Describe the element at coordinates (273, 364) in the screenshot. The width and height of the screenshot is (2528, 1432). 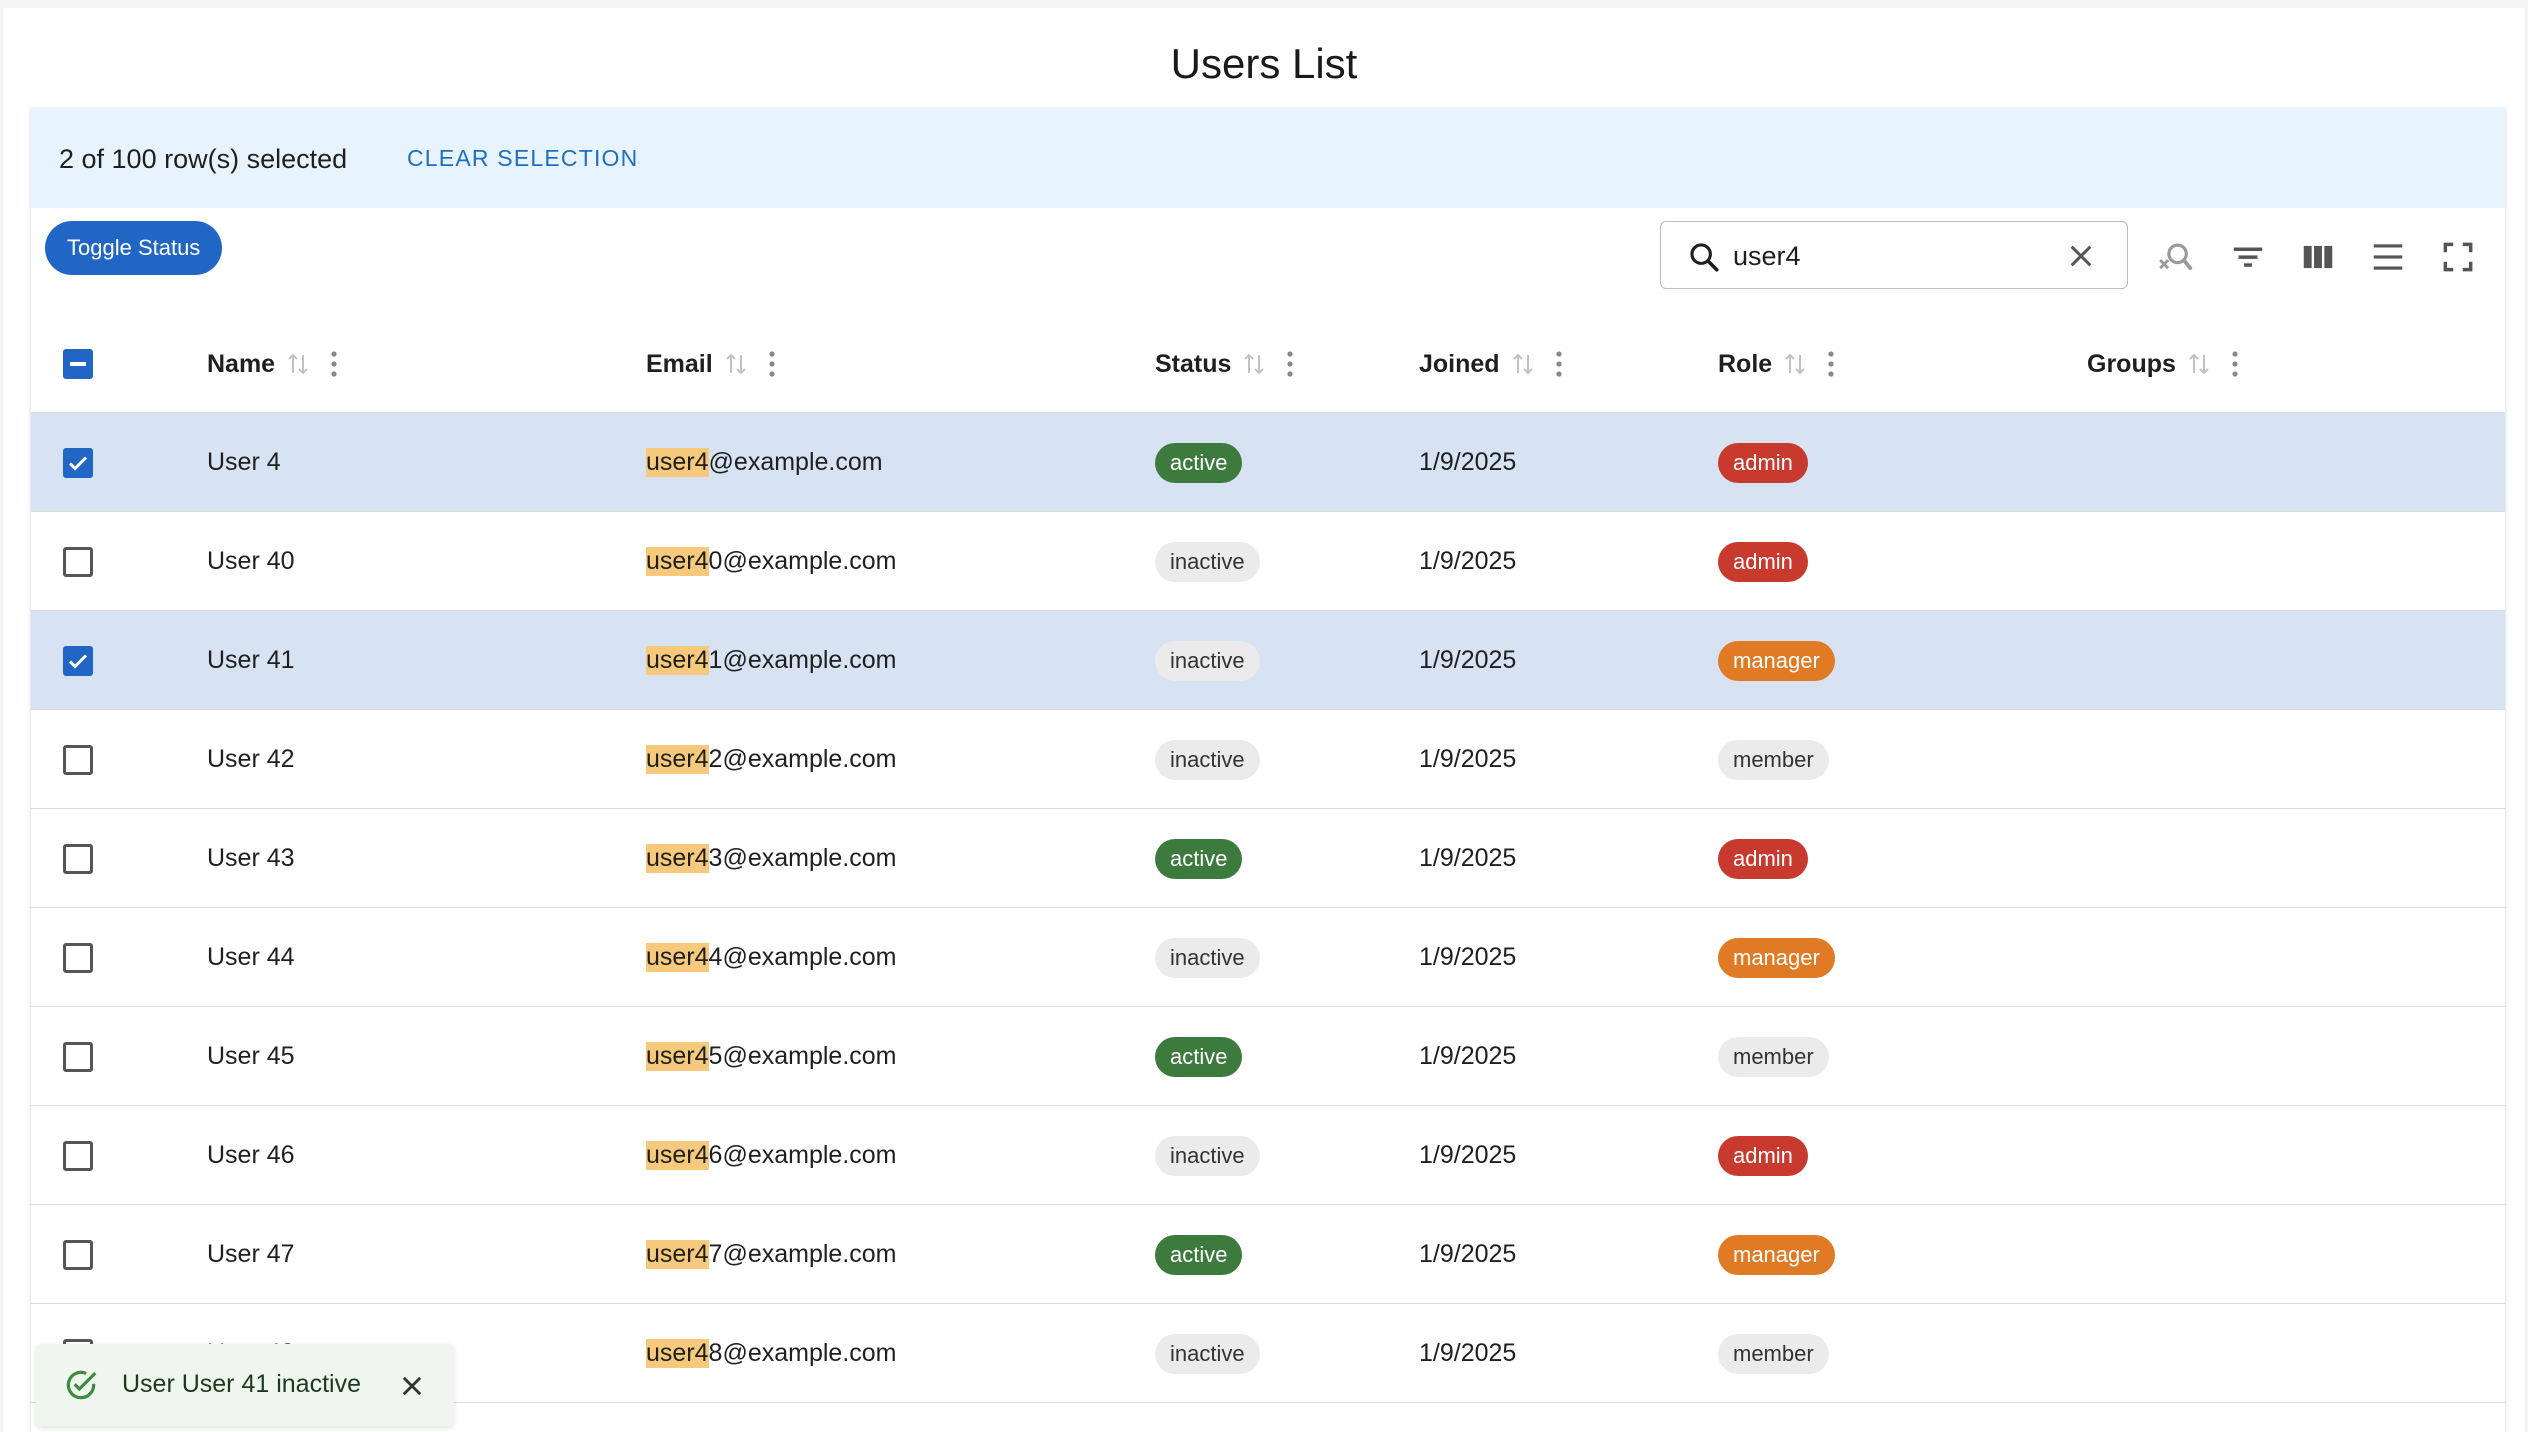
I see `column-header-name: Name` at that location.